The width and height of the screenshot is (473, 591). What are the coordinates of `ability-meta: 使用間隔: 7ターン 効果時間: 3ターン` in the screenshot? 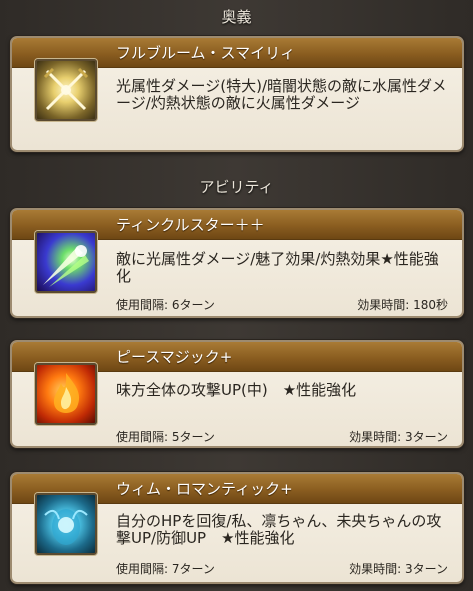 It's located at (282, 568).